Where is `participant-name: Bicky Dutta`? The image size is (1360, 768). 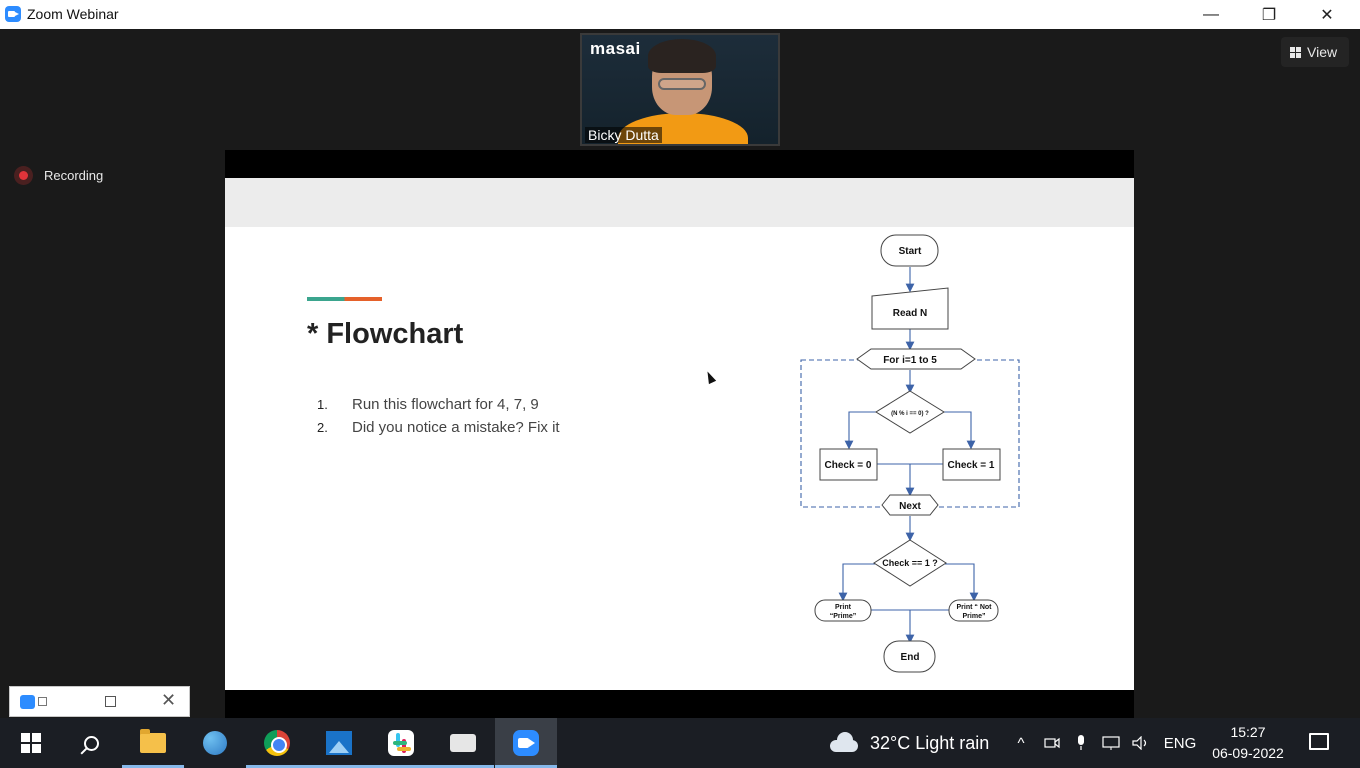
participant-name: Bicky Dutta is located at coordinates (623, 135).